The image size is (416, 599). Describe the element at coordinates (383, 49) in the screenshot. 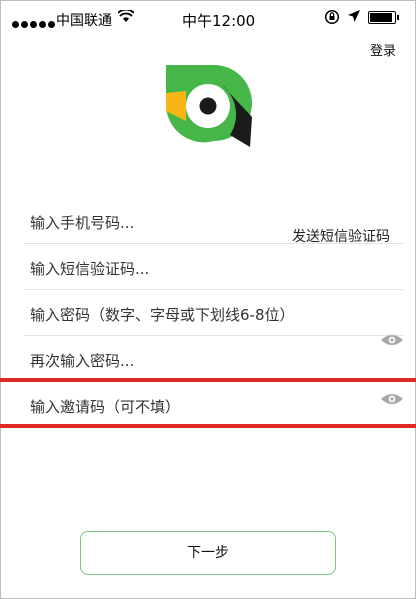

I see `login-link: 登录` at that location.